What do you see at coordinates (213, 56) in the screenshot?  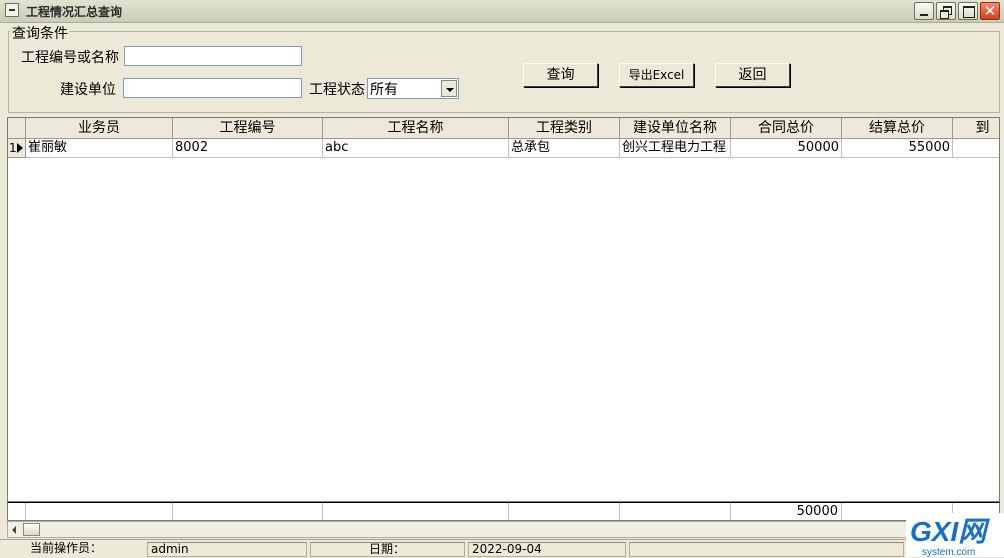 I see `project-input` at bounding box center [213, 56].